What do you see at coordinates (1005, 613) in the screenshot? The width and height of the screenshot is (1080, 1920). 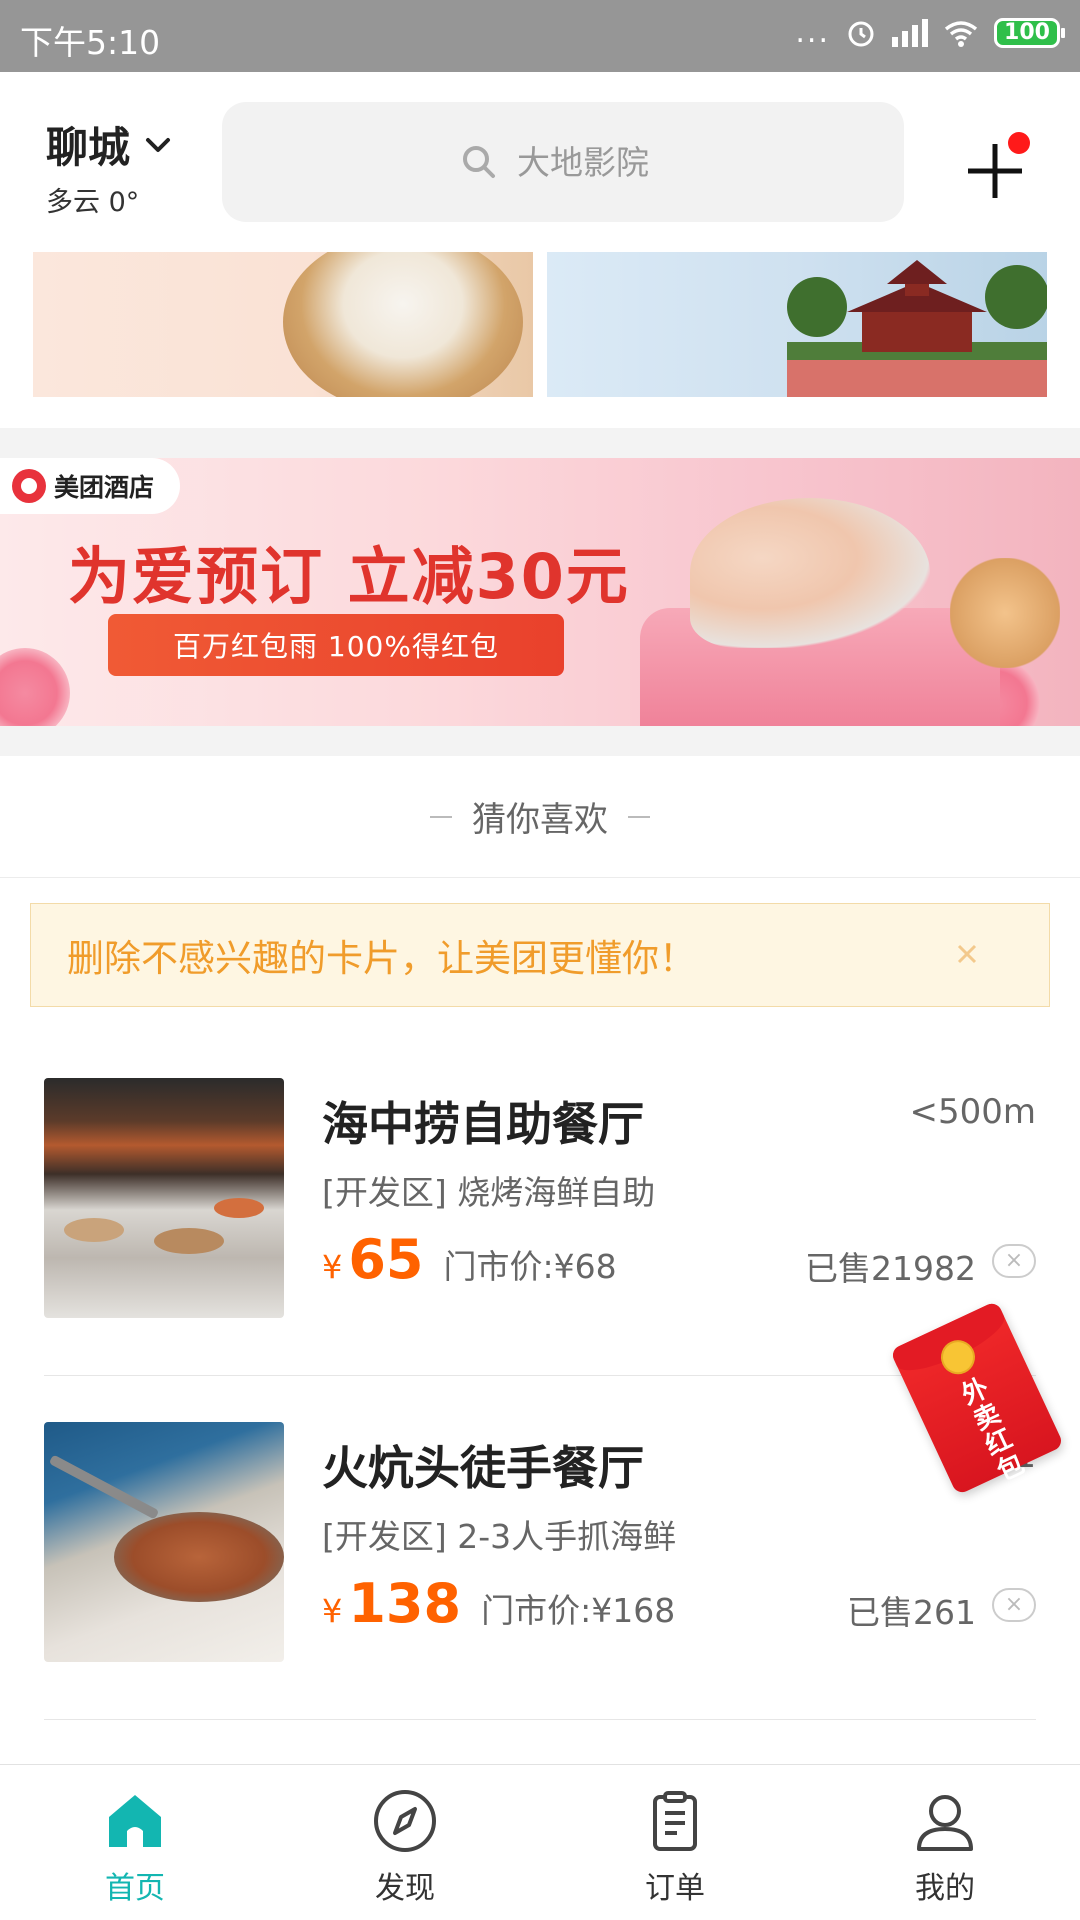 I see `gift-image` at bounding box center [1005, 613].